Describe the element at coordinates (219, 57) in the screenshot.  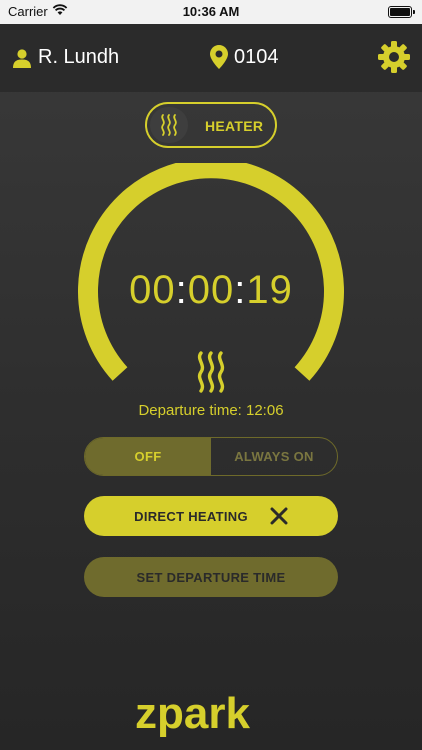
I see `location-pin-icon` at that location.